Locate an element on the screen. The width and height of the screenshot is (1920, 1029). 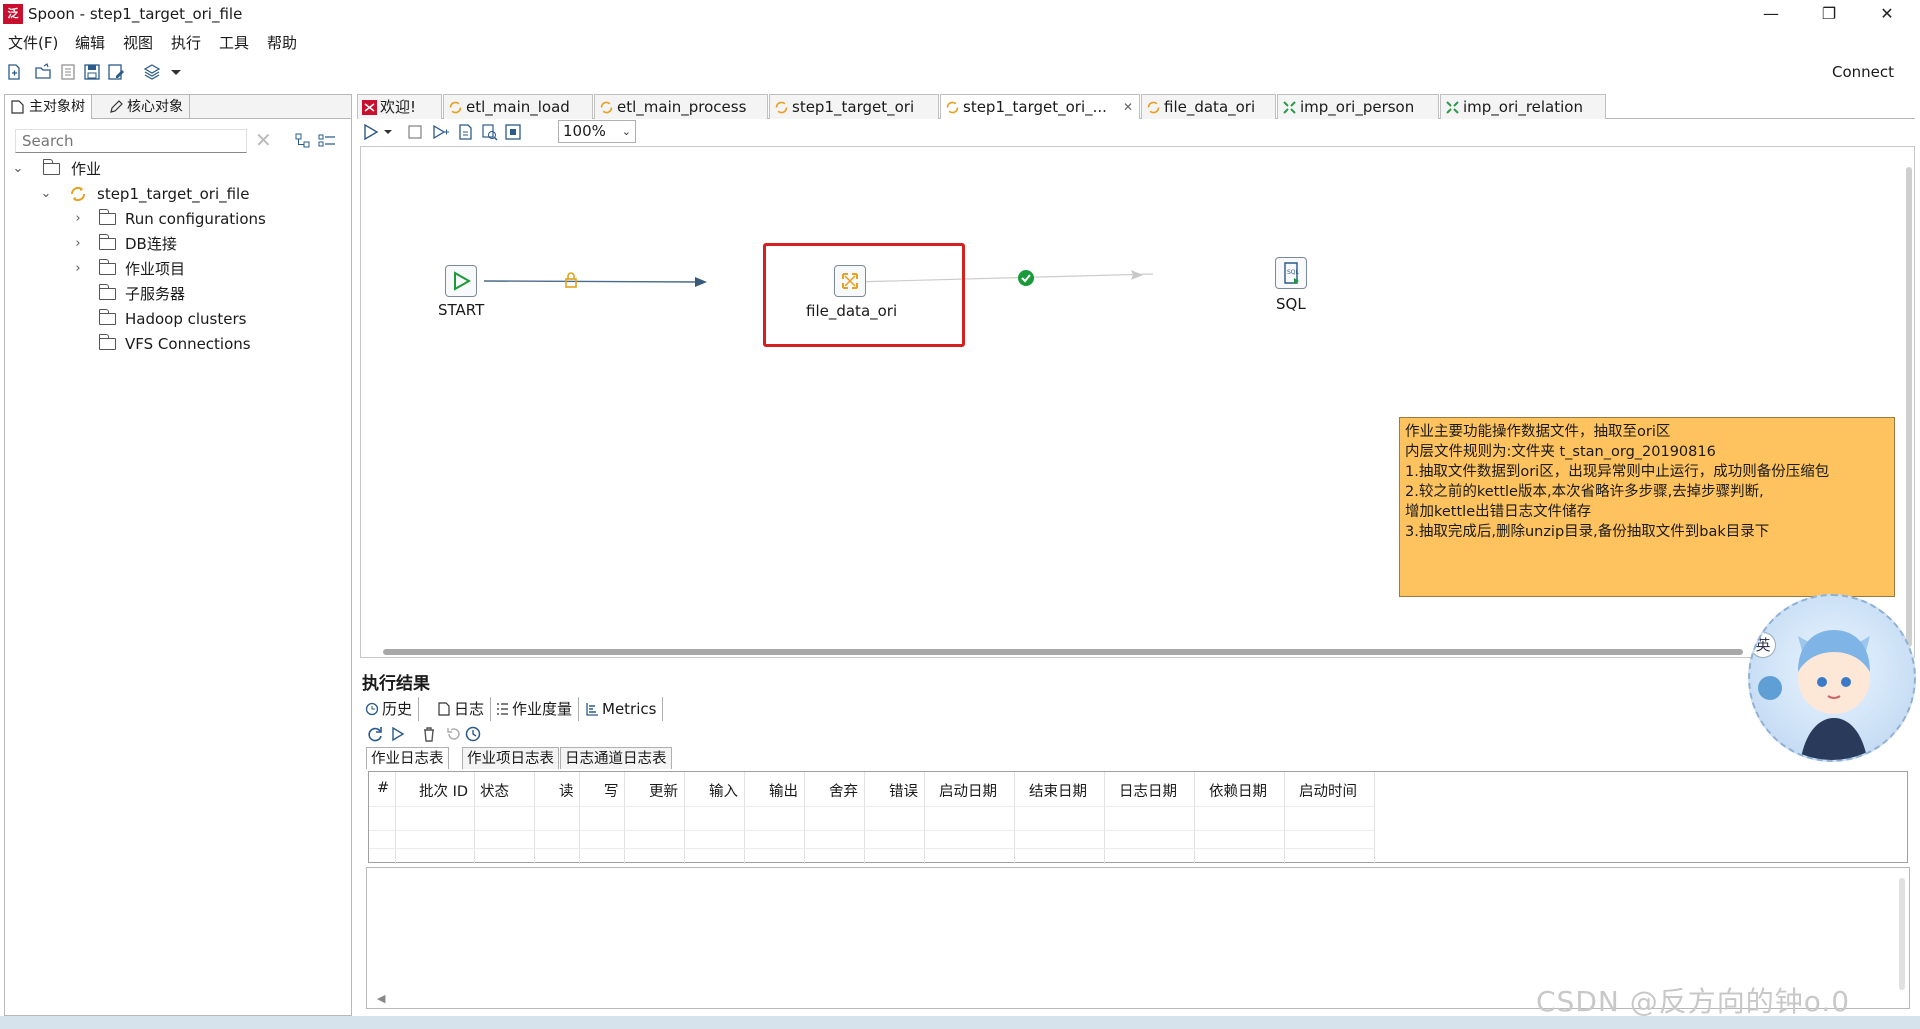
note-line: 1.抽取文件数据到ori区，出现异常则中止运行，成功则备份压缩包 is located at coordinates (1617, 472).